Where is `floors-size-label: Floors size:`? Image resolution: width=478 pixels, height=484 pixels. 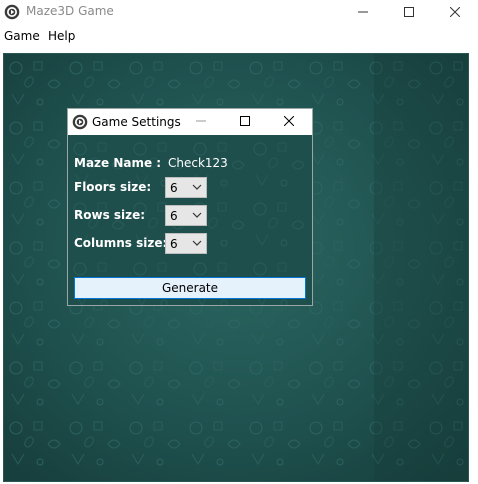
floors-size-label: Floors size: is located at coordinates (113, 187).